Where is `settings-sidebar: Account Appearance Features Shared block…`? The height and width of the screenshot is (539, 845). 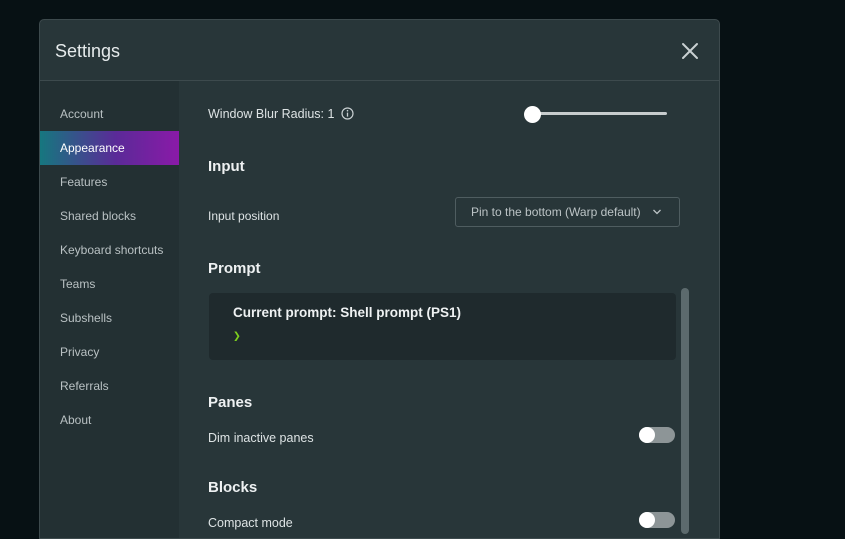
settings-sidebar: Account Appearance Features Shared block… is located at coordinates (109, 309).